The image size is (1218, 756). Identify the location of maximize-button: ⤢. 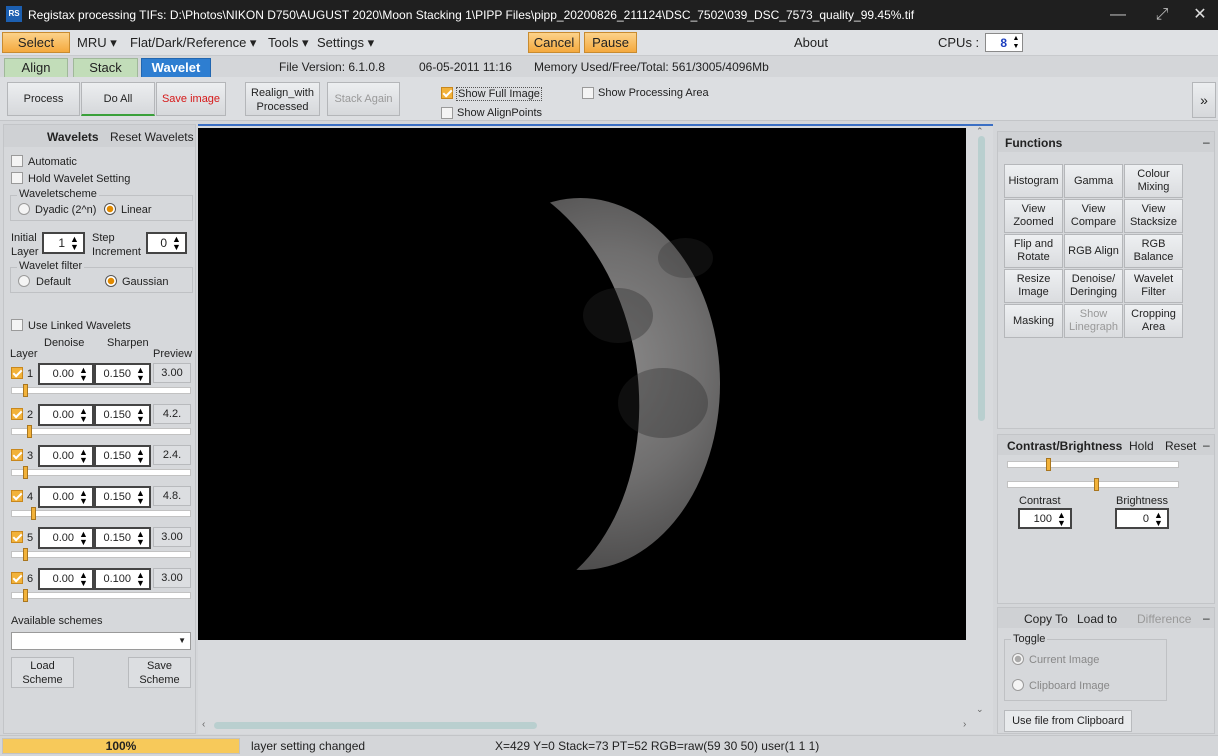
(1162, 15).